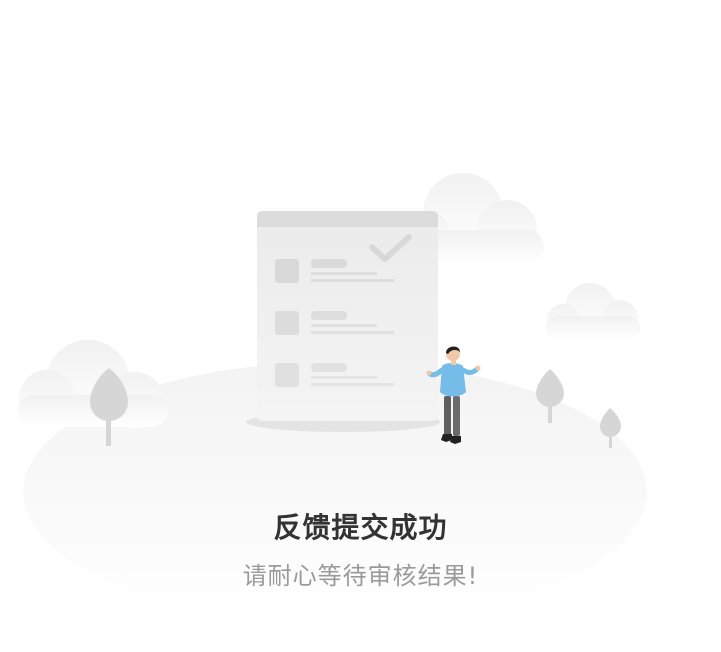 This screenshot has height=652, width=721. What do you see at coordinates (360, 576) in the screenshot?
I see `success-subtitle: 请耐心等待审核结果!` at bounding box center [360, 576].